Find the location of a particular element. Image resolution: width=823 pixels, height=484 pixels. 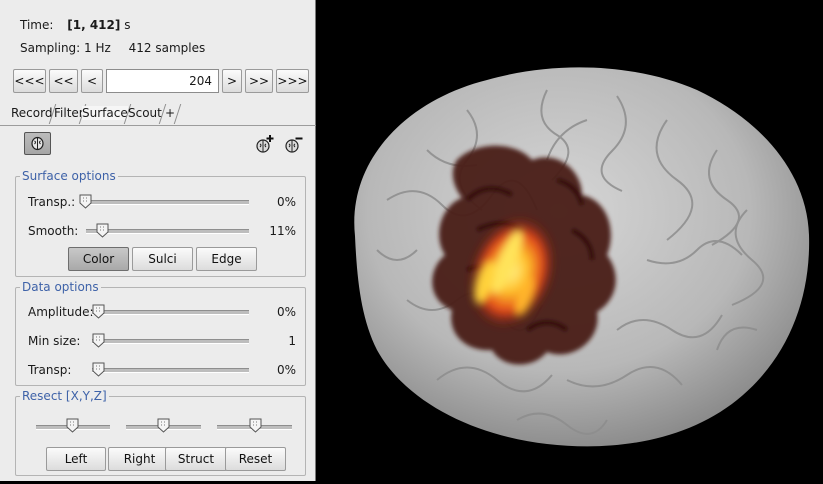

smooth-value: 11% is located at coordinates (282, 231).